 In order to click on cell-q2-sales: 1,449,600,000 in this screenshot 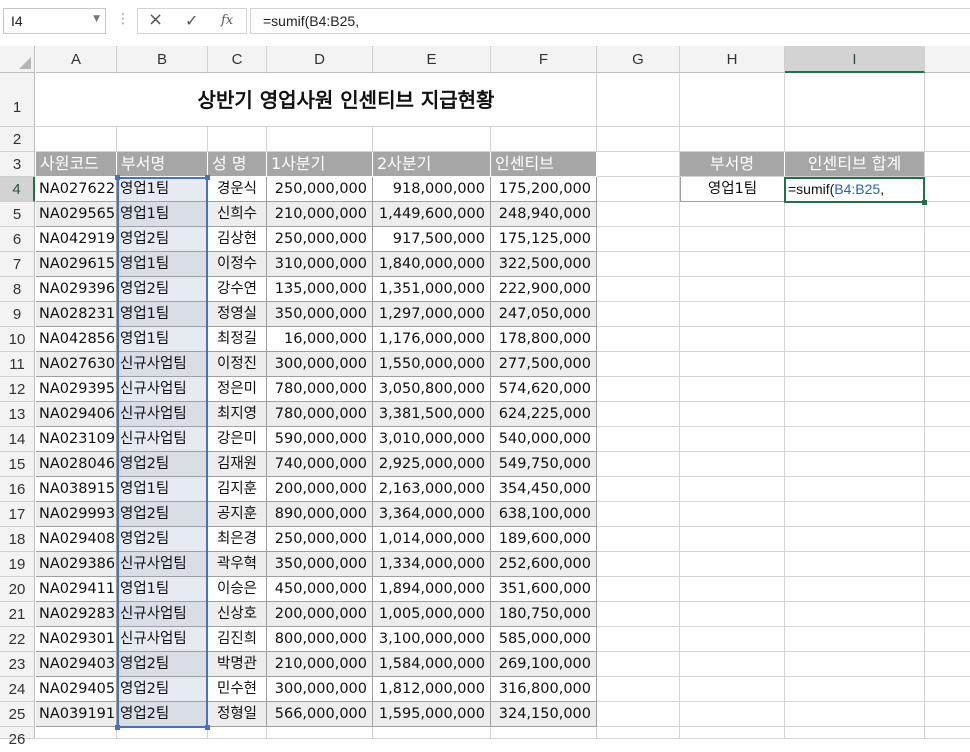, I will do `click(432, 214)`.